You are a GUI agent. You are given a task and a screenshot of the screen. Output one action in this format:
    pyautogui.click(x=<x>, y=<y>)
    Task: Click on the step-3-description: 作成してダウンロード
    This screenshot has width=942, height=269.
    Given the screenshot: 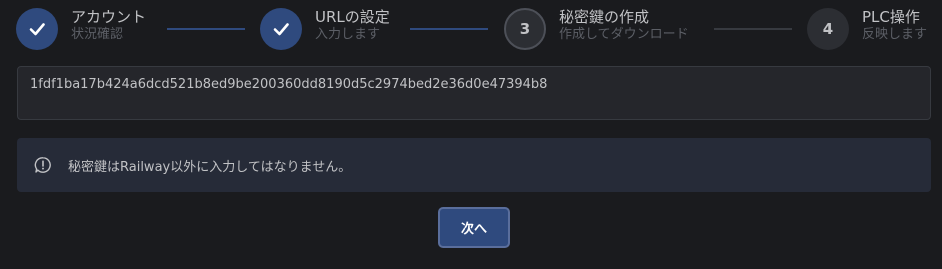 What is the action you would take?
    pyautogui.click(x=624, y=34)
    